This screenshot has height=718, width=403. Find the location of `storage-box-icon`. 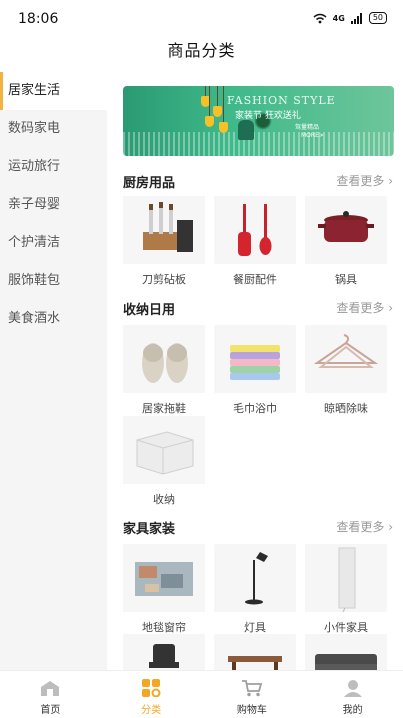

storage-box-icon is located at coordinates (164, 450).